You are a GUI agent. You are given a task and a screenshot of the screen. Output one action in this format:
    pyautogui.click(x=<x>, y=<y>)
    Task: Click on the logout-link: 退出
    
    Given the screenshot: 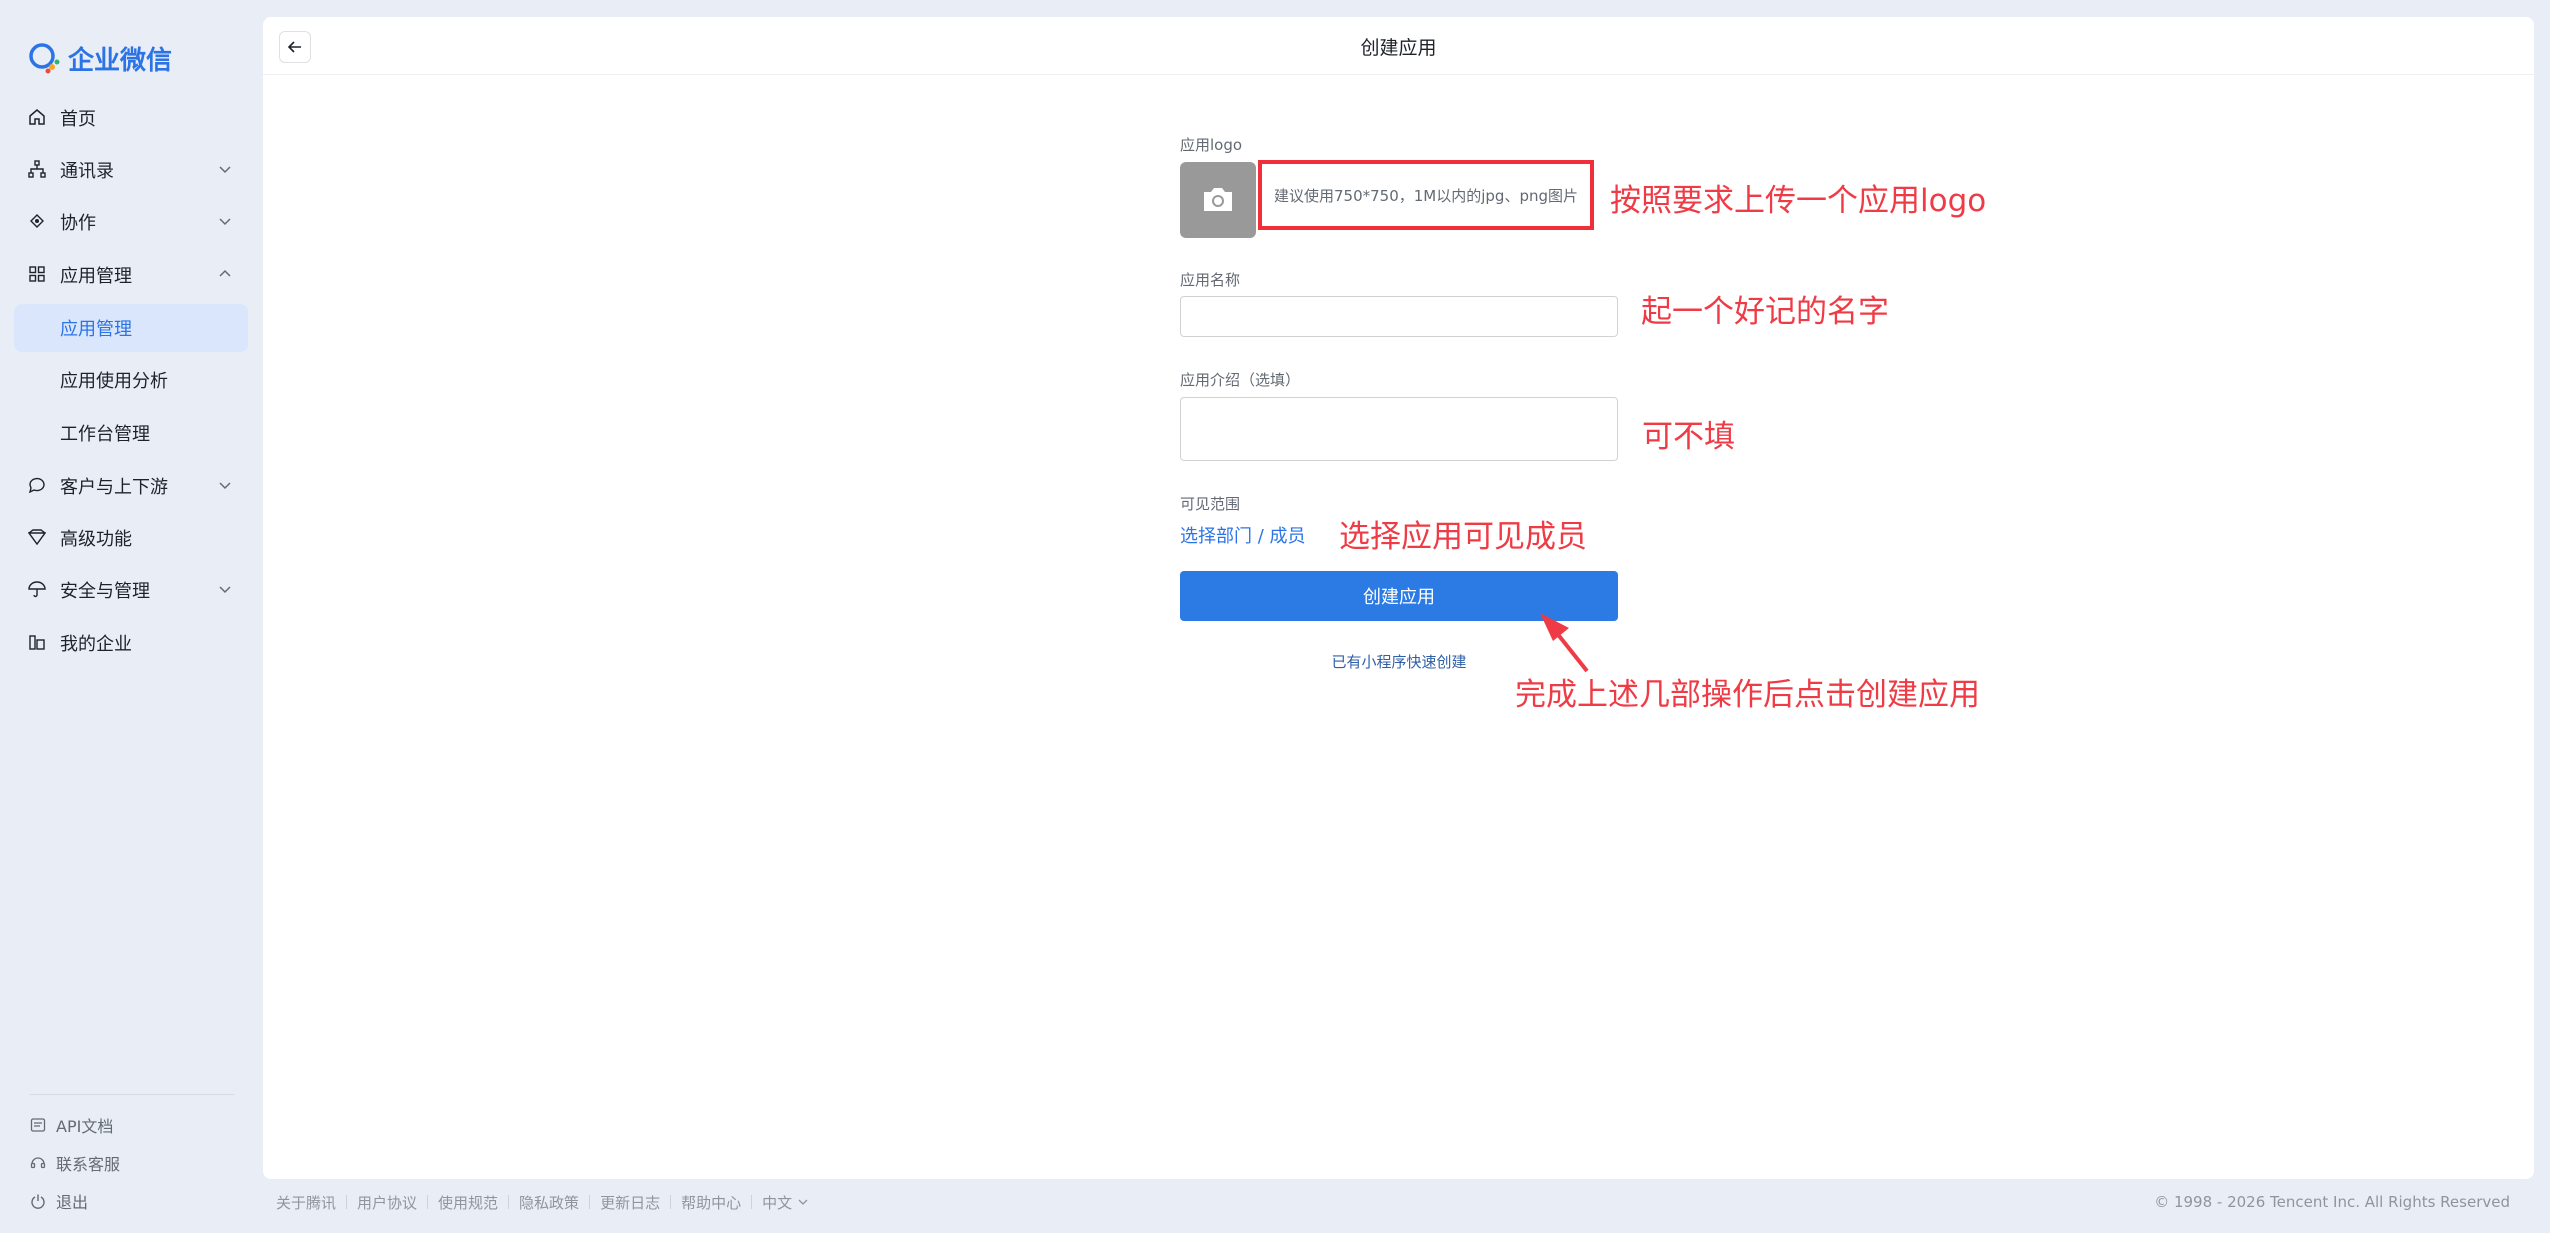 What is the action you would take?
    pyautogui.click(x=59, y=1201)
    